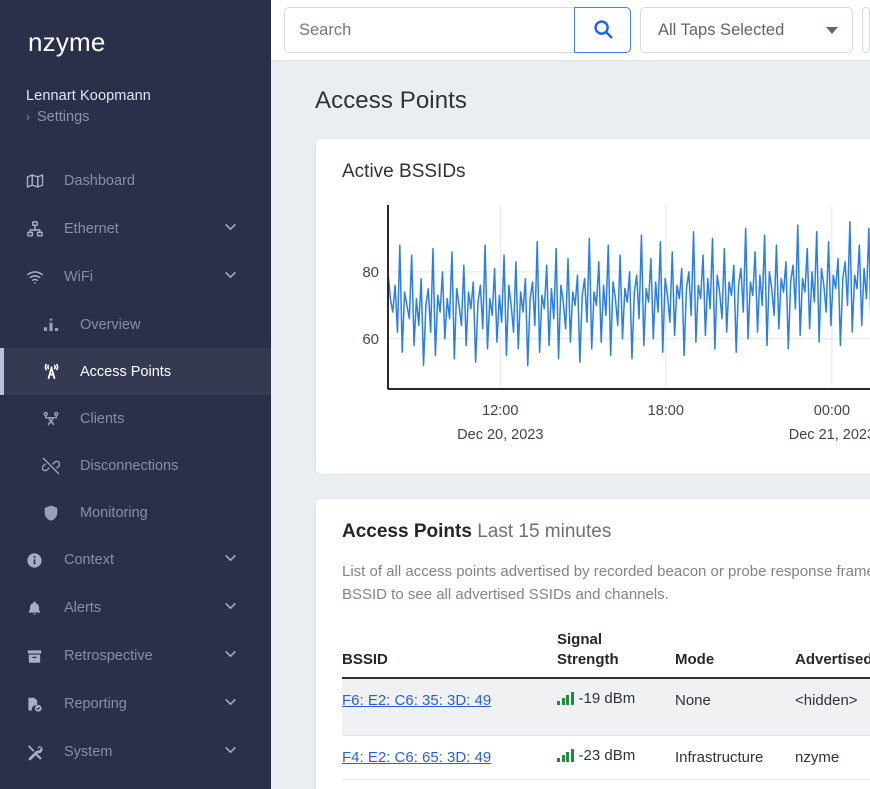 This screenshot has width=870, height=789. What do you see at coordinates (832, 757) in the screenshot?
I see `cell-advertised-ssids: nzyme` at bounding box center [832, 757].